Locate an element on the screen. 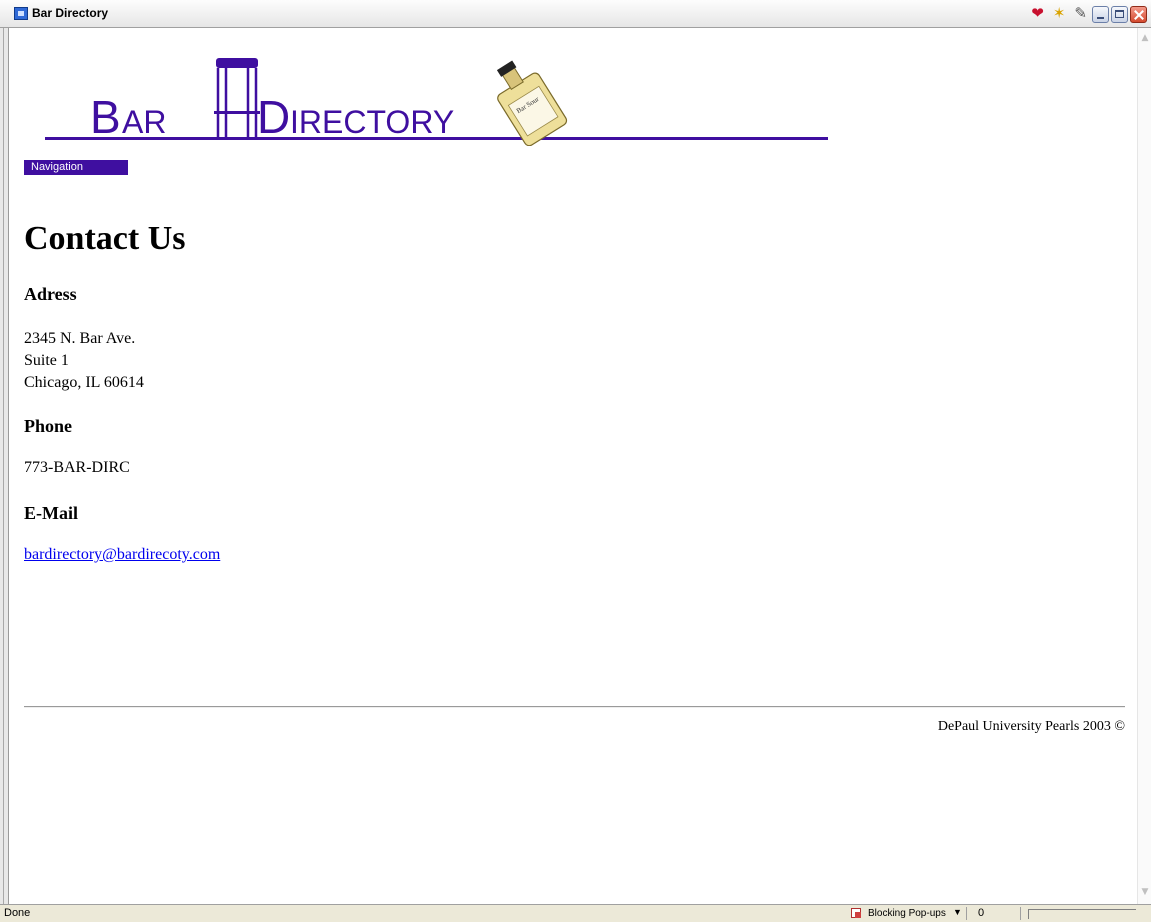 The width and height of the screenshot is (1151, 922). status-bar: Done Blocking Pop-ups ▼ 0 is located at coordinates (575, 913).